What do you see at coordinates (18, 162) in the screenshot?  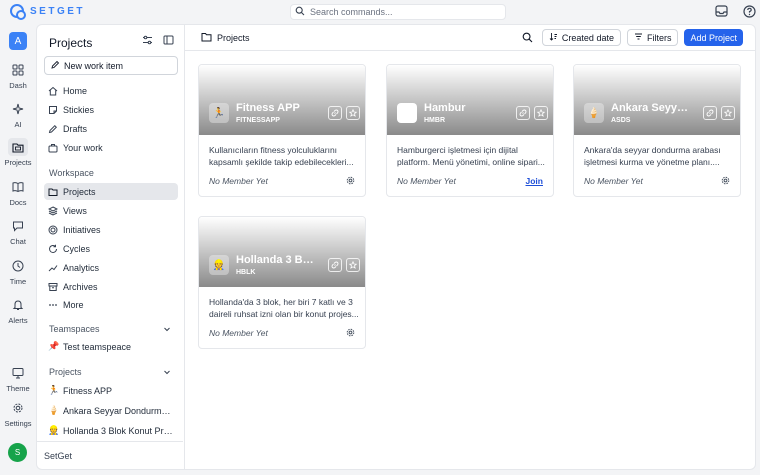 I see `rail-label: Projects` at bounding box center [18, 162].